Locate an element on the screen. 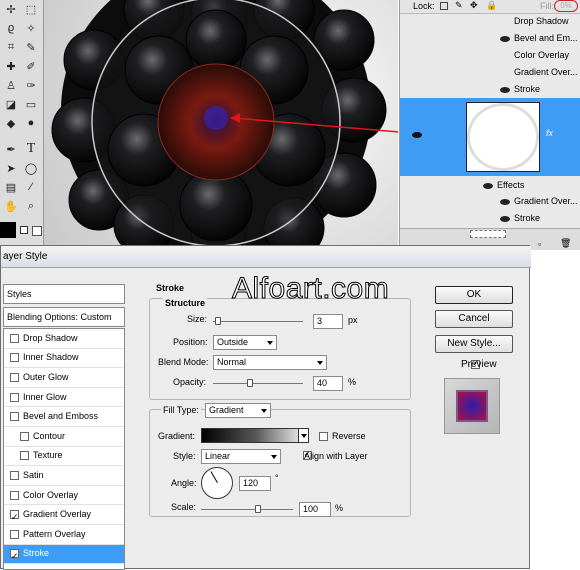 The height and width of the screenshot is (570, 580). foreground-color-swatch is located at coordinates (8, 230).